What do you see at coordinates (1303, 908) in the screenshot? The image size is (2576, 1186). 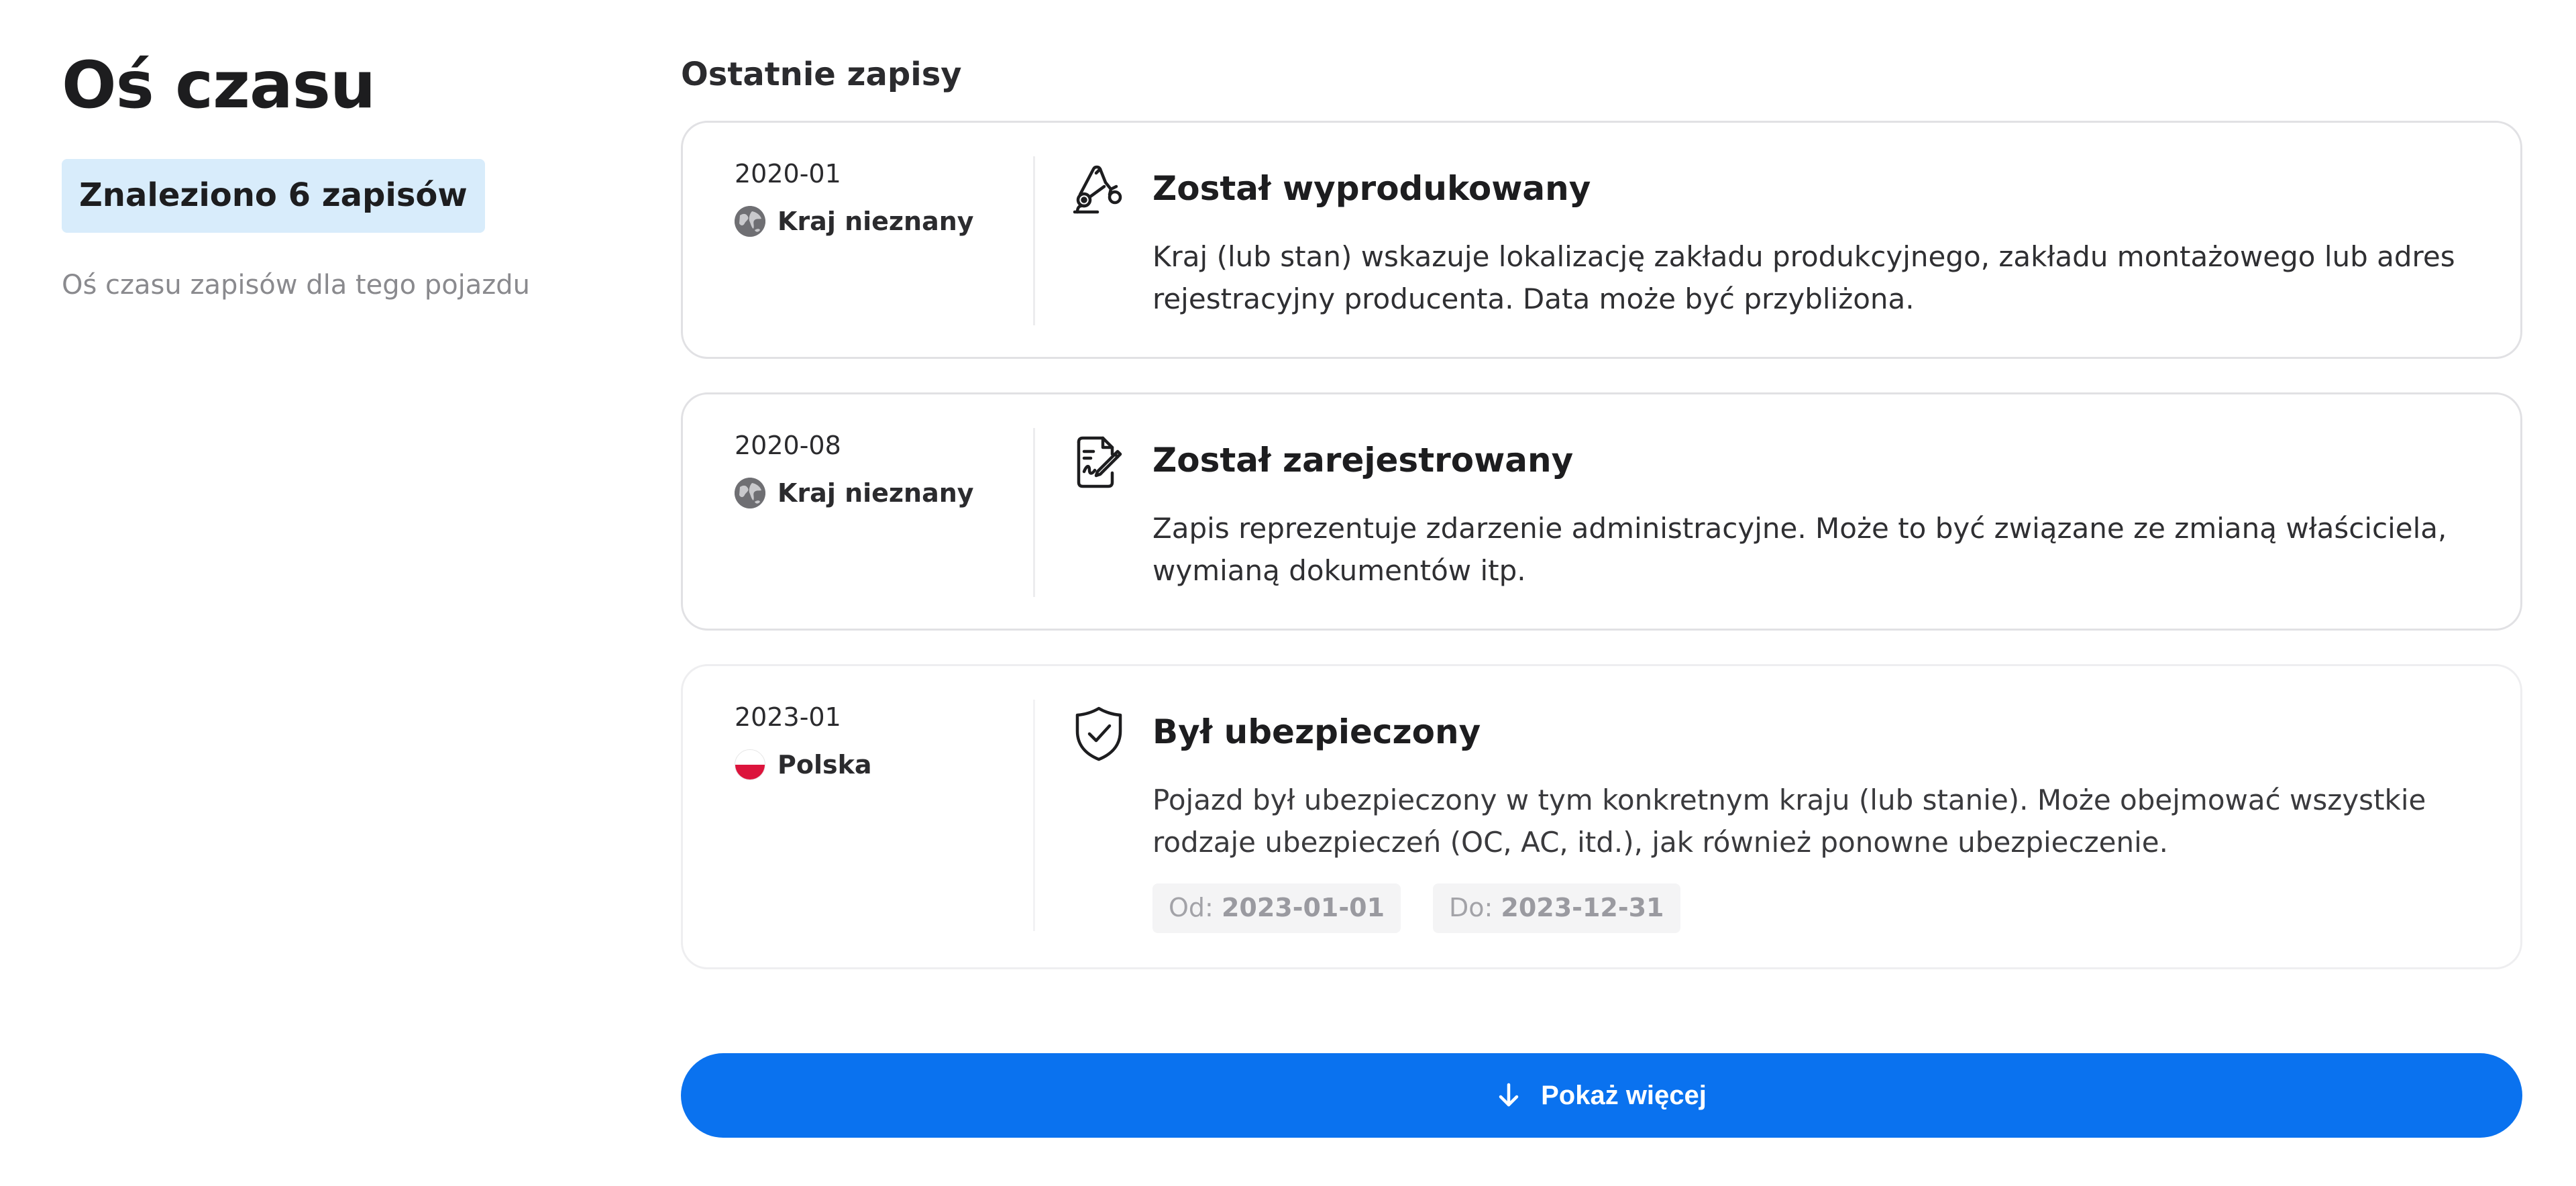 I see `insurance-from-value: 2023-01-01` at bounding box center [1303, 908].